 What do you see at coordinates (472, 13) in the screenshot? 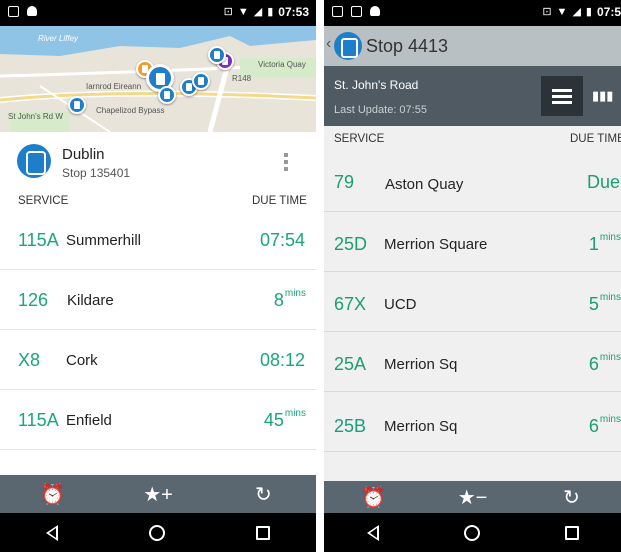
I see `status-bar: ⊡ ▼ ◢ ▮ 07:5` at bounding box center [472, 13].